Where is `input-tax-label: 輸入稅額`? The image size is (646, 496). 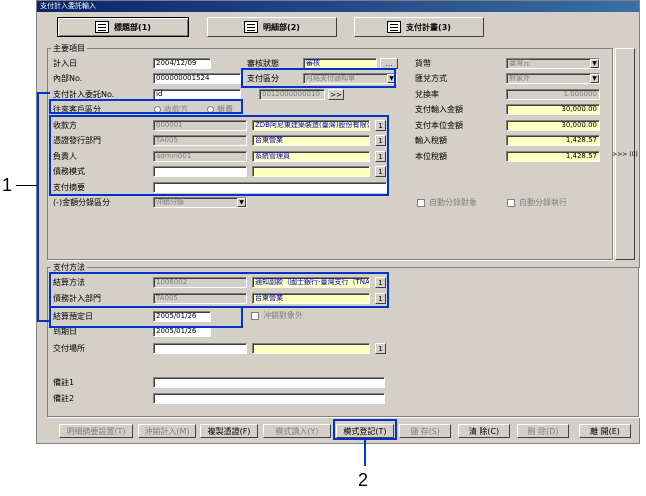
input-tax-label: 輸入稅額 is located at coordinates (431, 140).